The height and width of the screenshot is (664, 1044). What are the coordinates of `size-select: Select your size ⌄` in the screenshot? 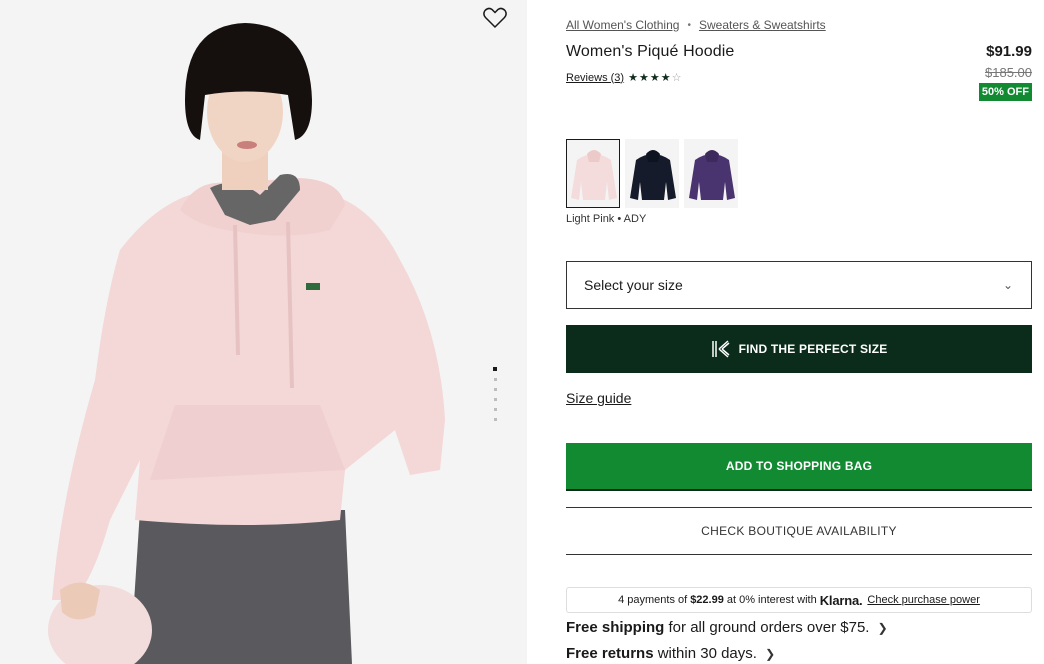 It's located at (799, 285).